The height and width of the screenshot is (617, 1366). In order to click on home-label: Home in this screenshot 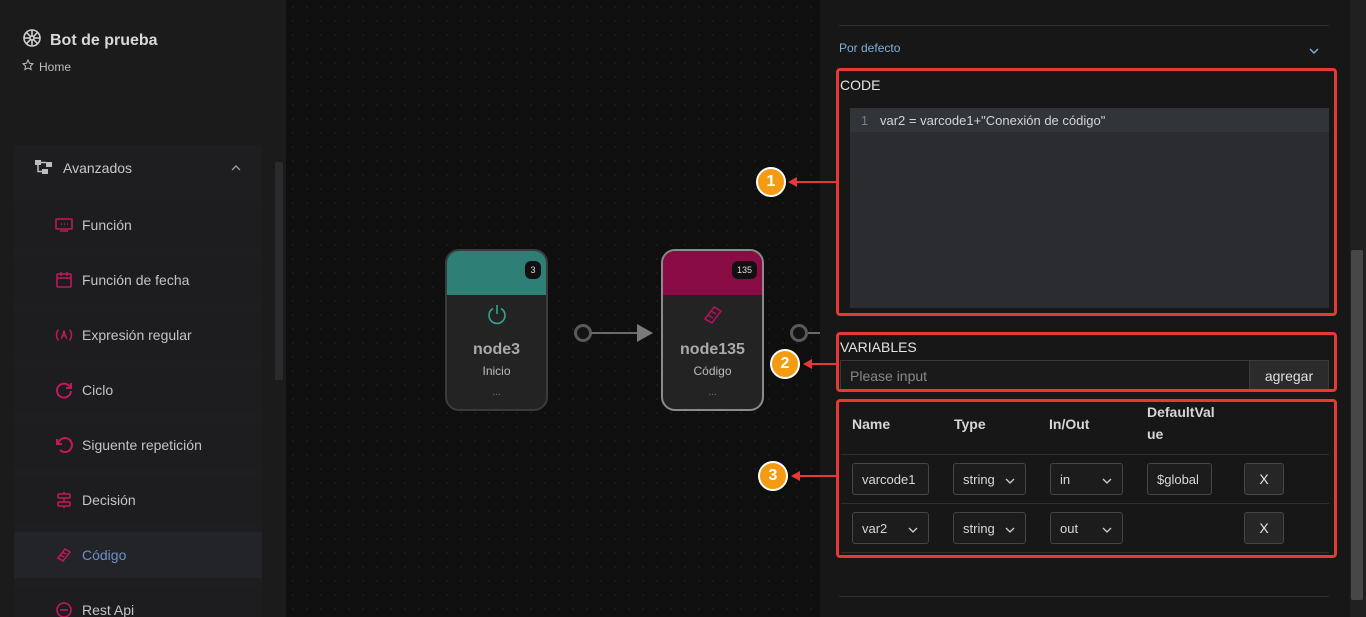, I will do `click(55, 66)`.